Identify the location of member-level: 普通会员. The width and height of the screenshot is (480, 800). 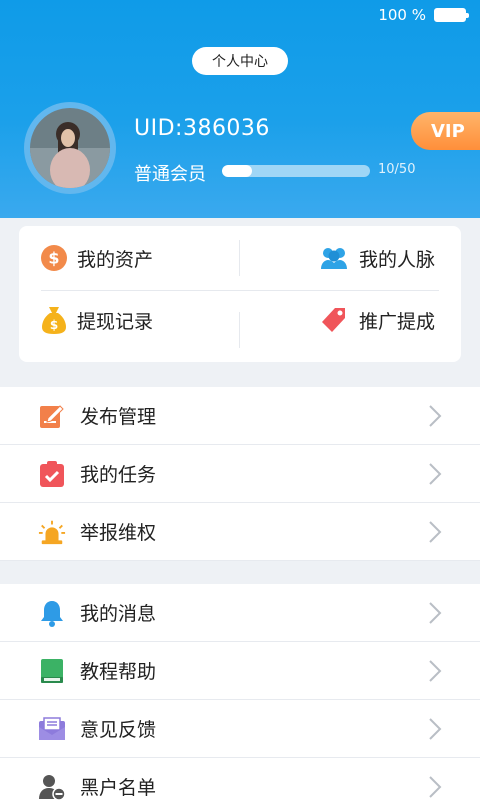
(170, 174).